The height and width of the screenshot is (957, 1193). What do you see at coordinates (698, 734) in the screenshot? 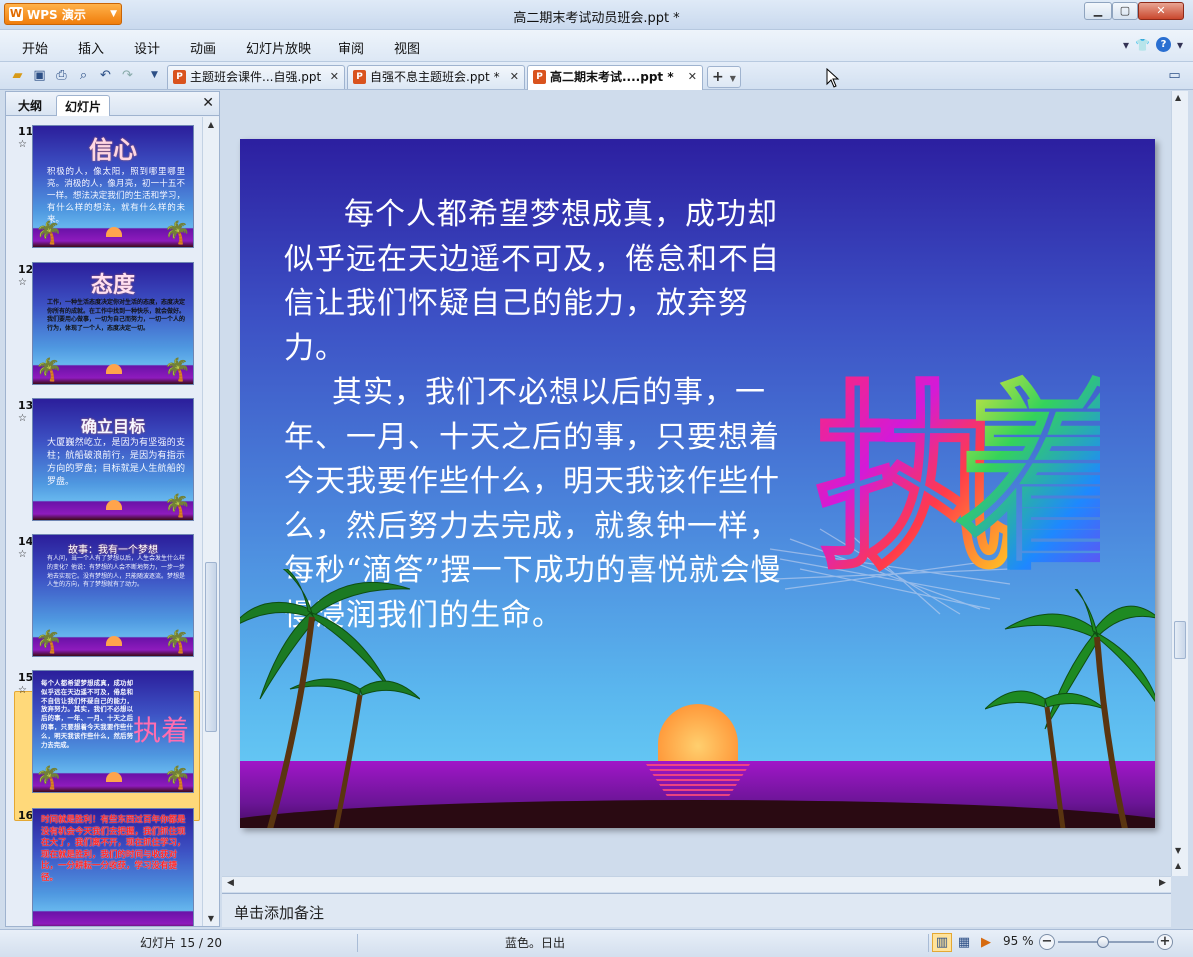
I see `setting-sun-shape` at bounding box center [698, 734].